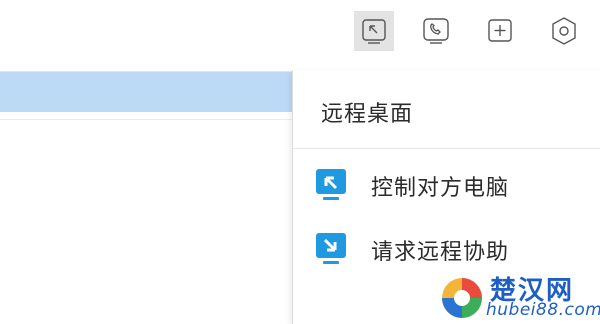 The image size is (600, 324). I want to click on watermark-url: hubei88.com, so click(543, 310).